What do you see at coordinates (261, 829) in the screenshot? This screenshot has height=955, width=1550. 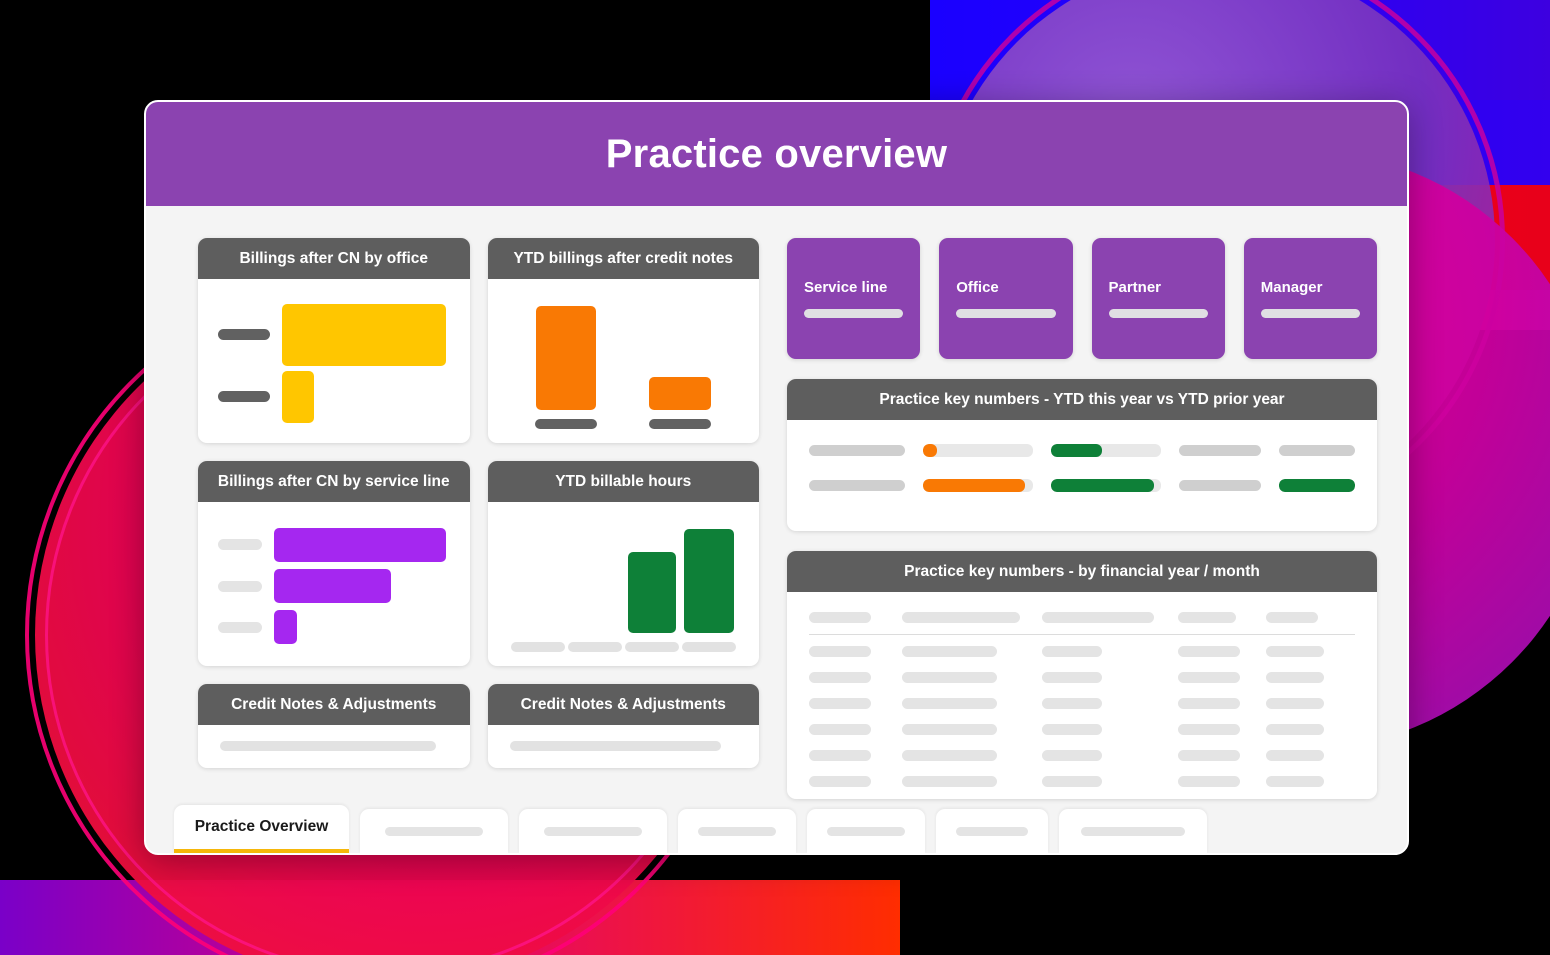 I see `tab-practice-overview: Practice Overview` at bounding box center [261, 829].